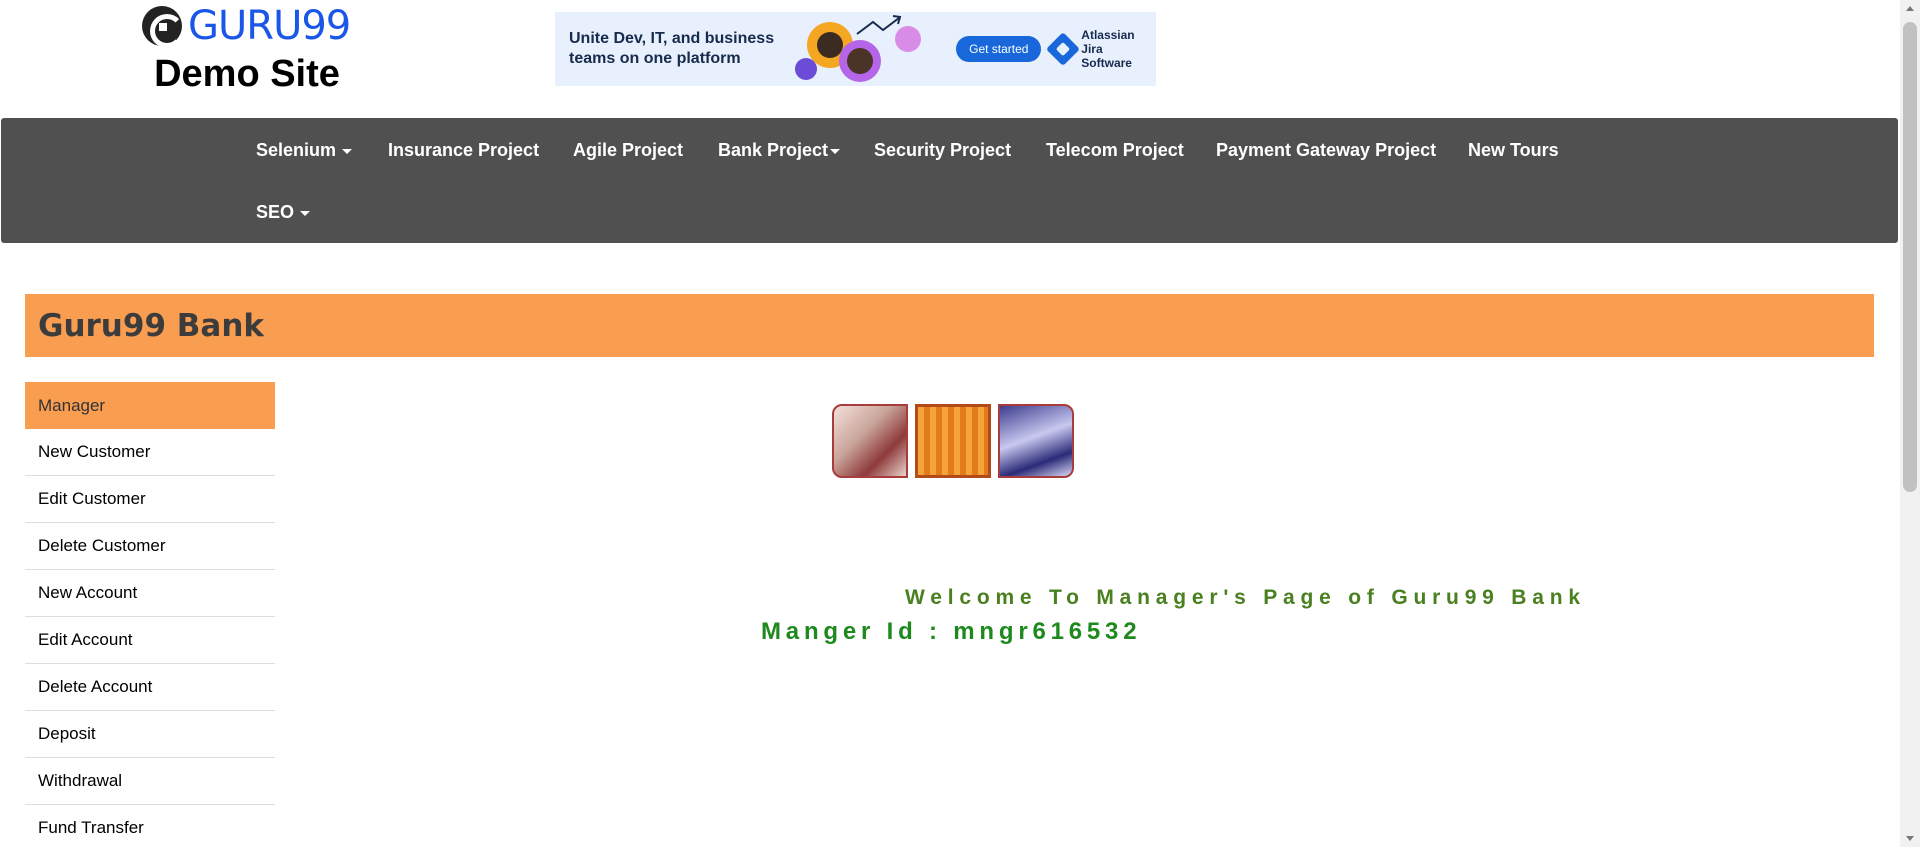 The height and width of the screenshot is (847, 1920). I want to click on ad-brand-text: Atlassian Jira Software, so click(1118, 49).